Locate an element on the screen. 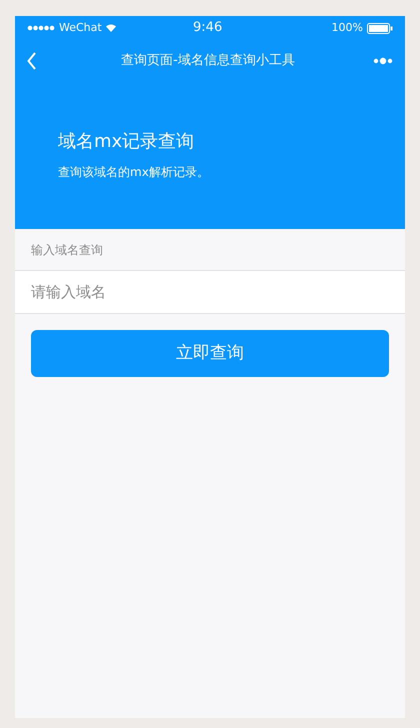  status-time: 9:46 is located at coordinates (207, 28).